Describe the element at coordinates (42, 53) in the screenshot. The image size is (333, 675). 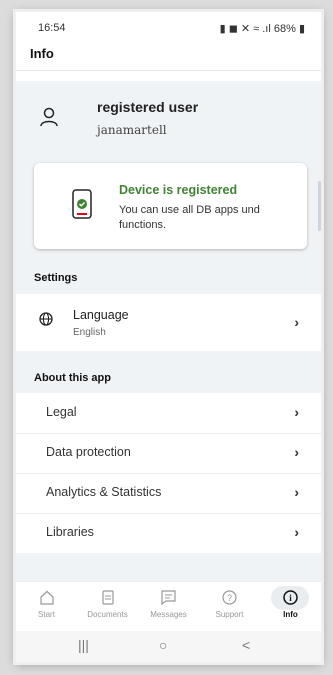
I see `page-title: Info` at that location.